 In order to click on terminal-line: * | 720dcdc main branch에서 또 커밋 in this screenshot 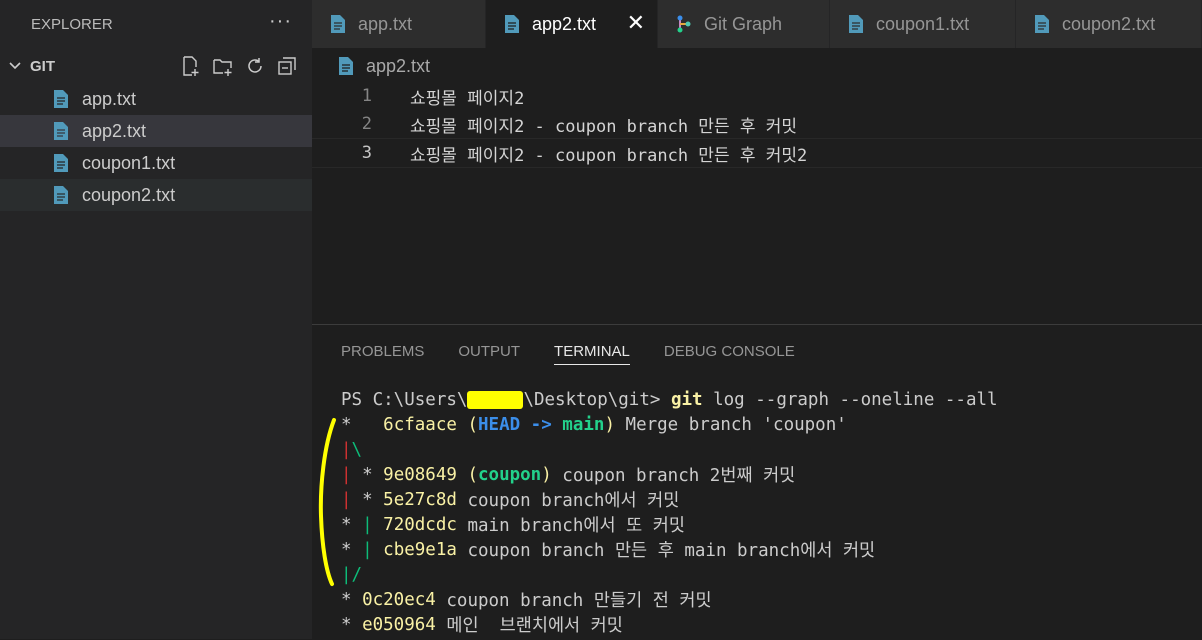, I will do `click(669, 524)`.